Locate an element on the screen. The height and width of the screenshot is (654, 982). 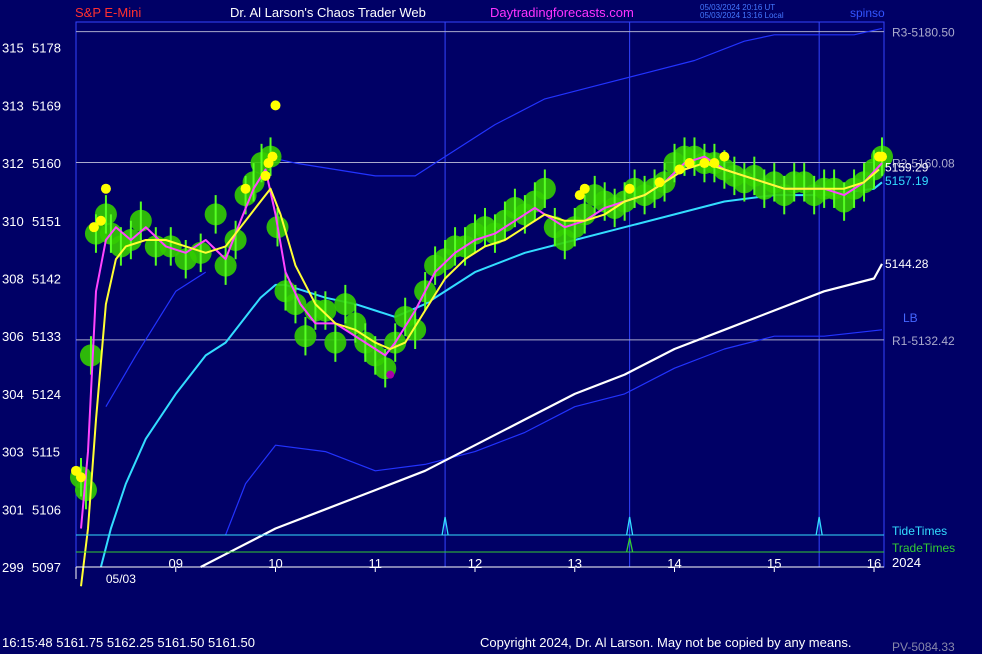
y-tick-degree-7: 303 is located at coordinates (13, 452).